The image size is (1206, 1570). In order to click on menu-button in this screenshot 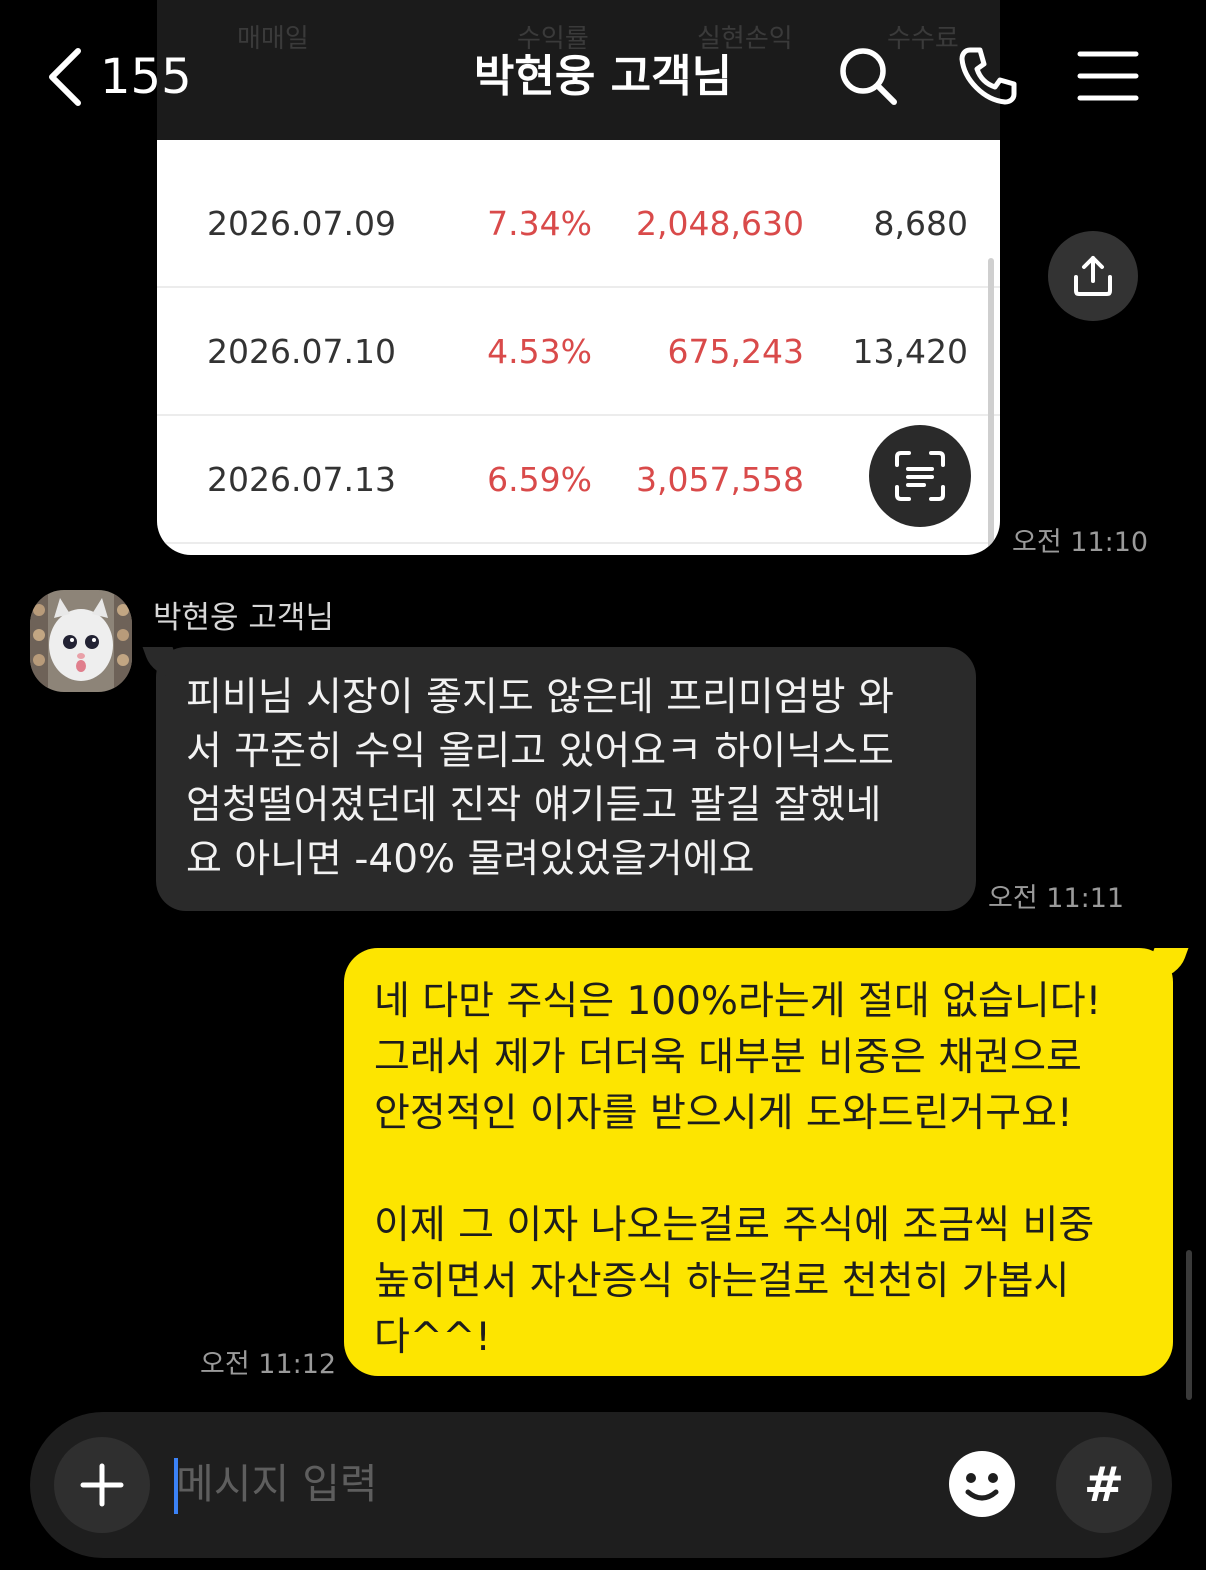, I will do `click(1108, 76)`.